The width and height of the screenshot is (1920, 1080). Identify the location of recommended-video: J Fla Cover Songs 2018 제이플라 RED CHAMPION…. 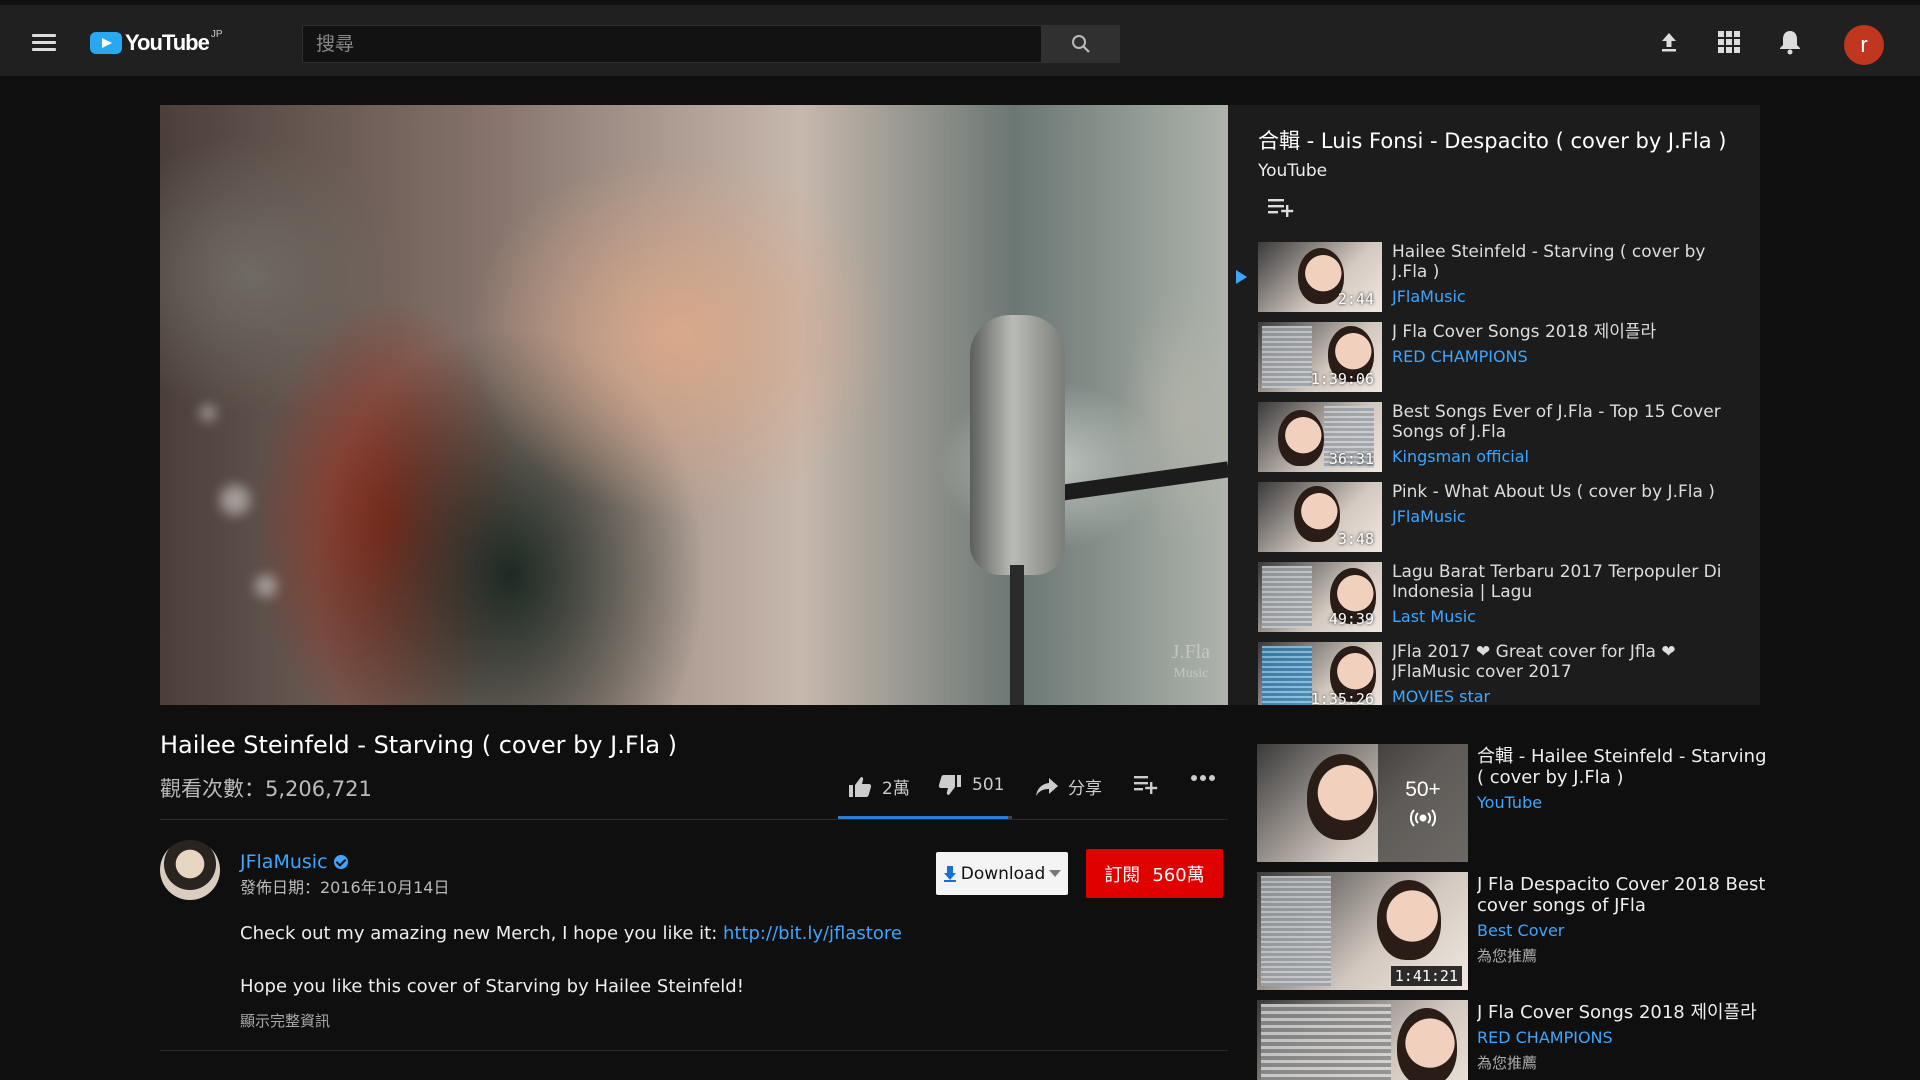
(1517, 1040).